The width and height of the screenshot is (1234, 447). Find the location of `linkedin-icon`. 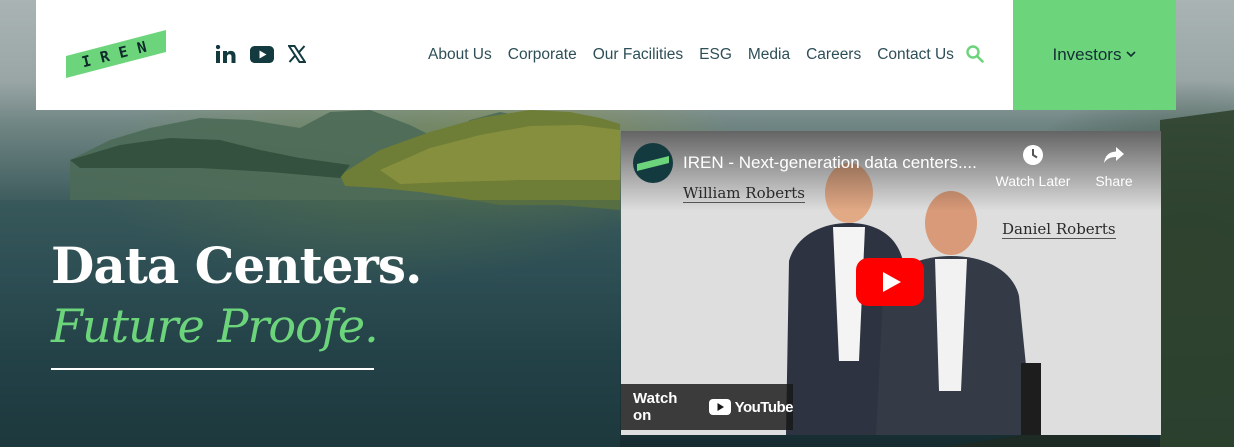

linkedin-icon is located at coordinates (226, 54).